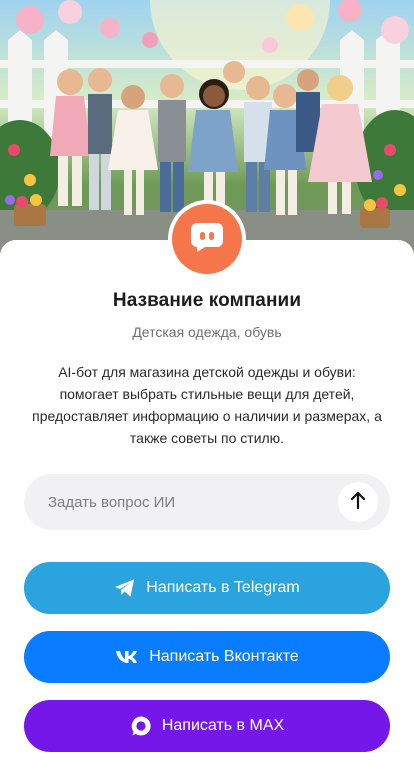  I want to click on max-button-label: Написать в MAX, so click(223, 725).